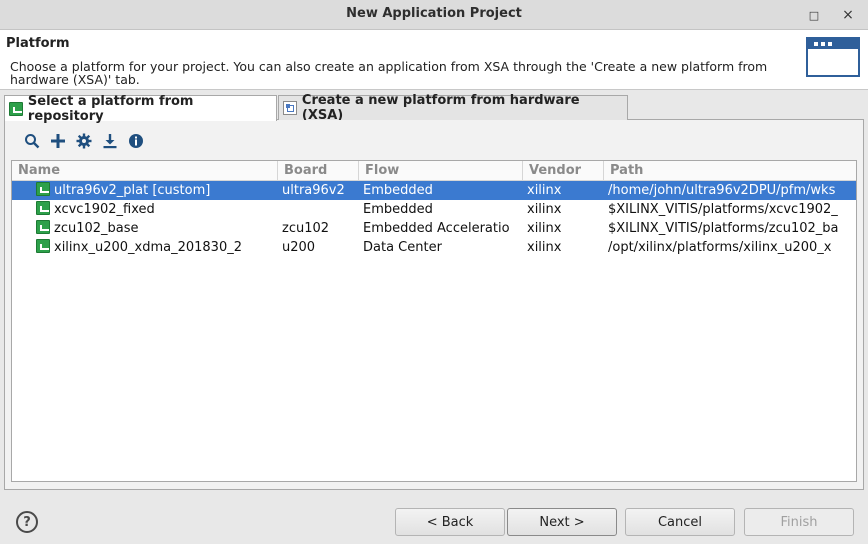 This screenshot has height=544, width=868. I want to click on column-header-board: Board, so click(318, 171).